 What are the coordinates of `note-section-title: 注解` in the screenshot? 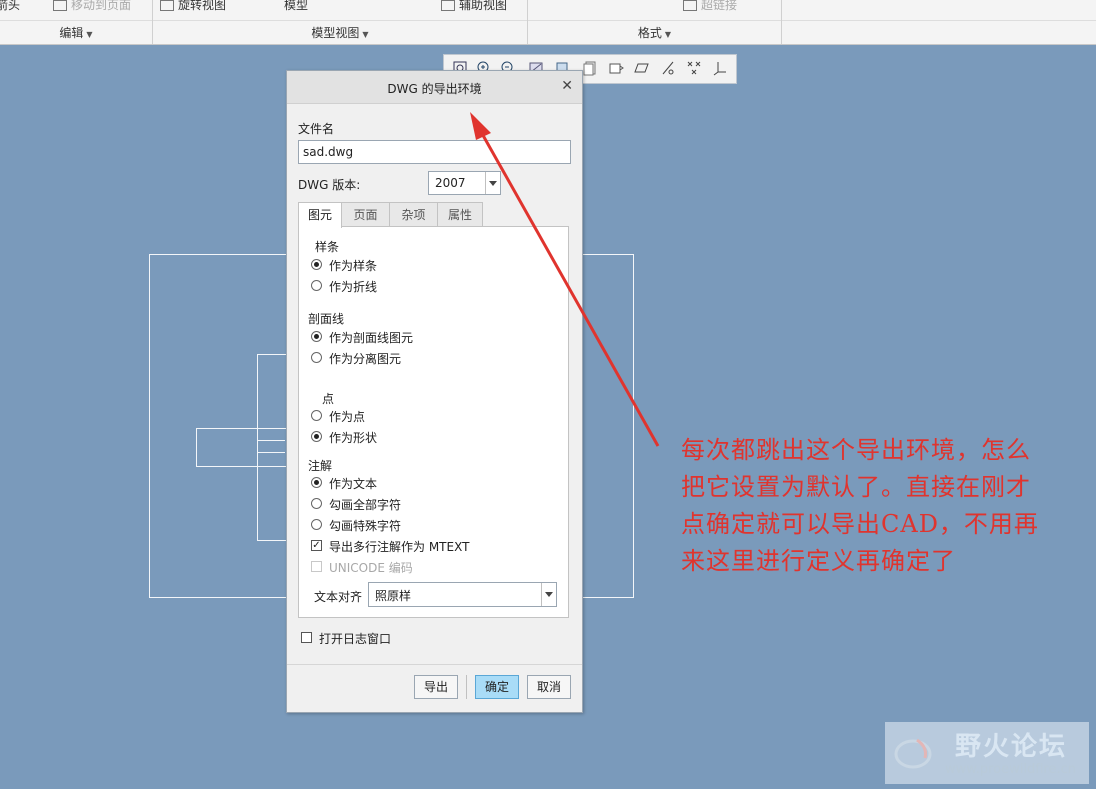 It's located at (320, 466).